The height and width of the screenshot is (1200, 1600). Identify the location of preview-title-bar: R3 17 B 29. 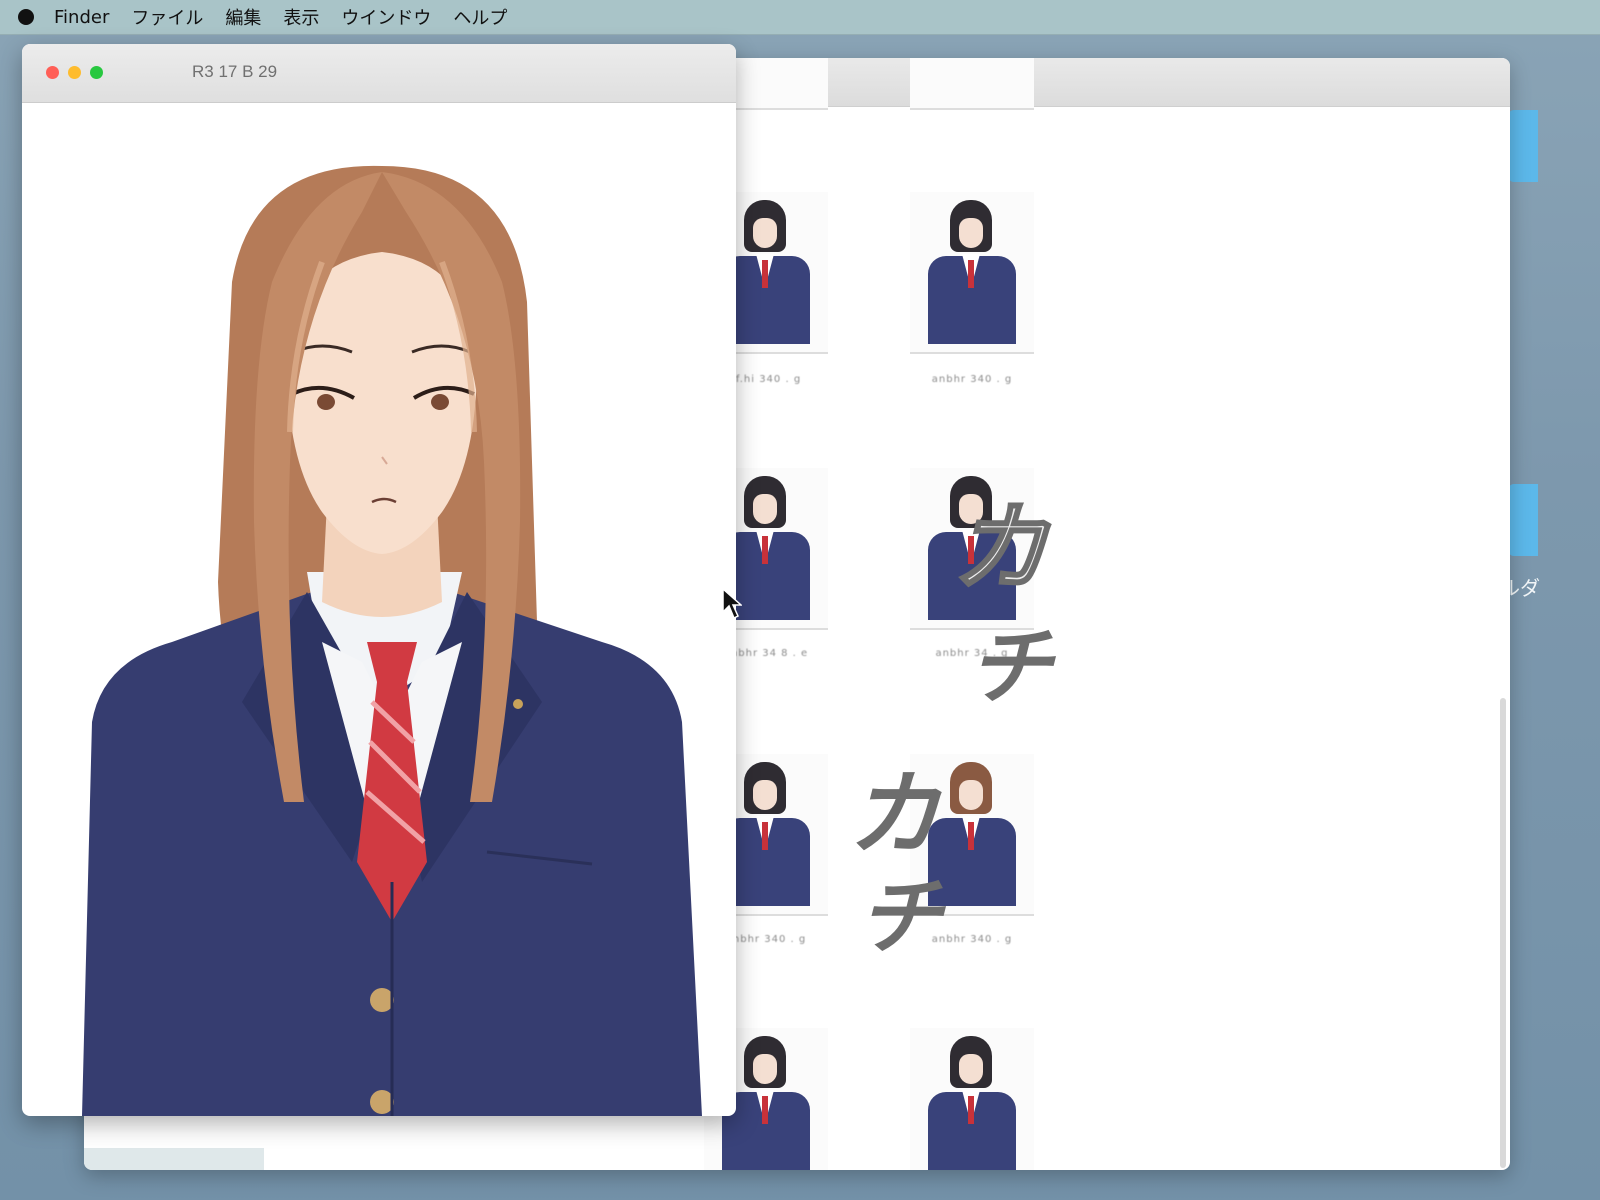
(379, 73).